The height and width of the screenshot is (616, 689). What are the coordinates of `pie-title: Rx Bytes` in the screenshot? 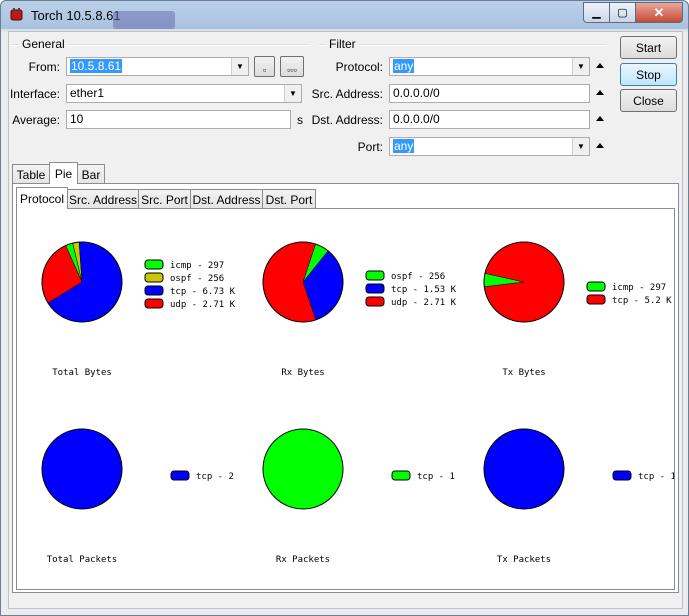 It's located at (302, 373).